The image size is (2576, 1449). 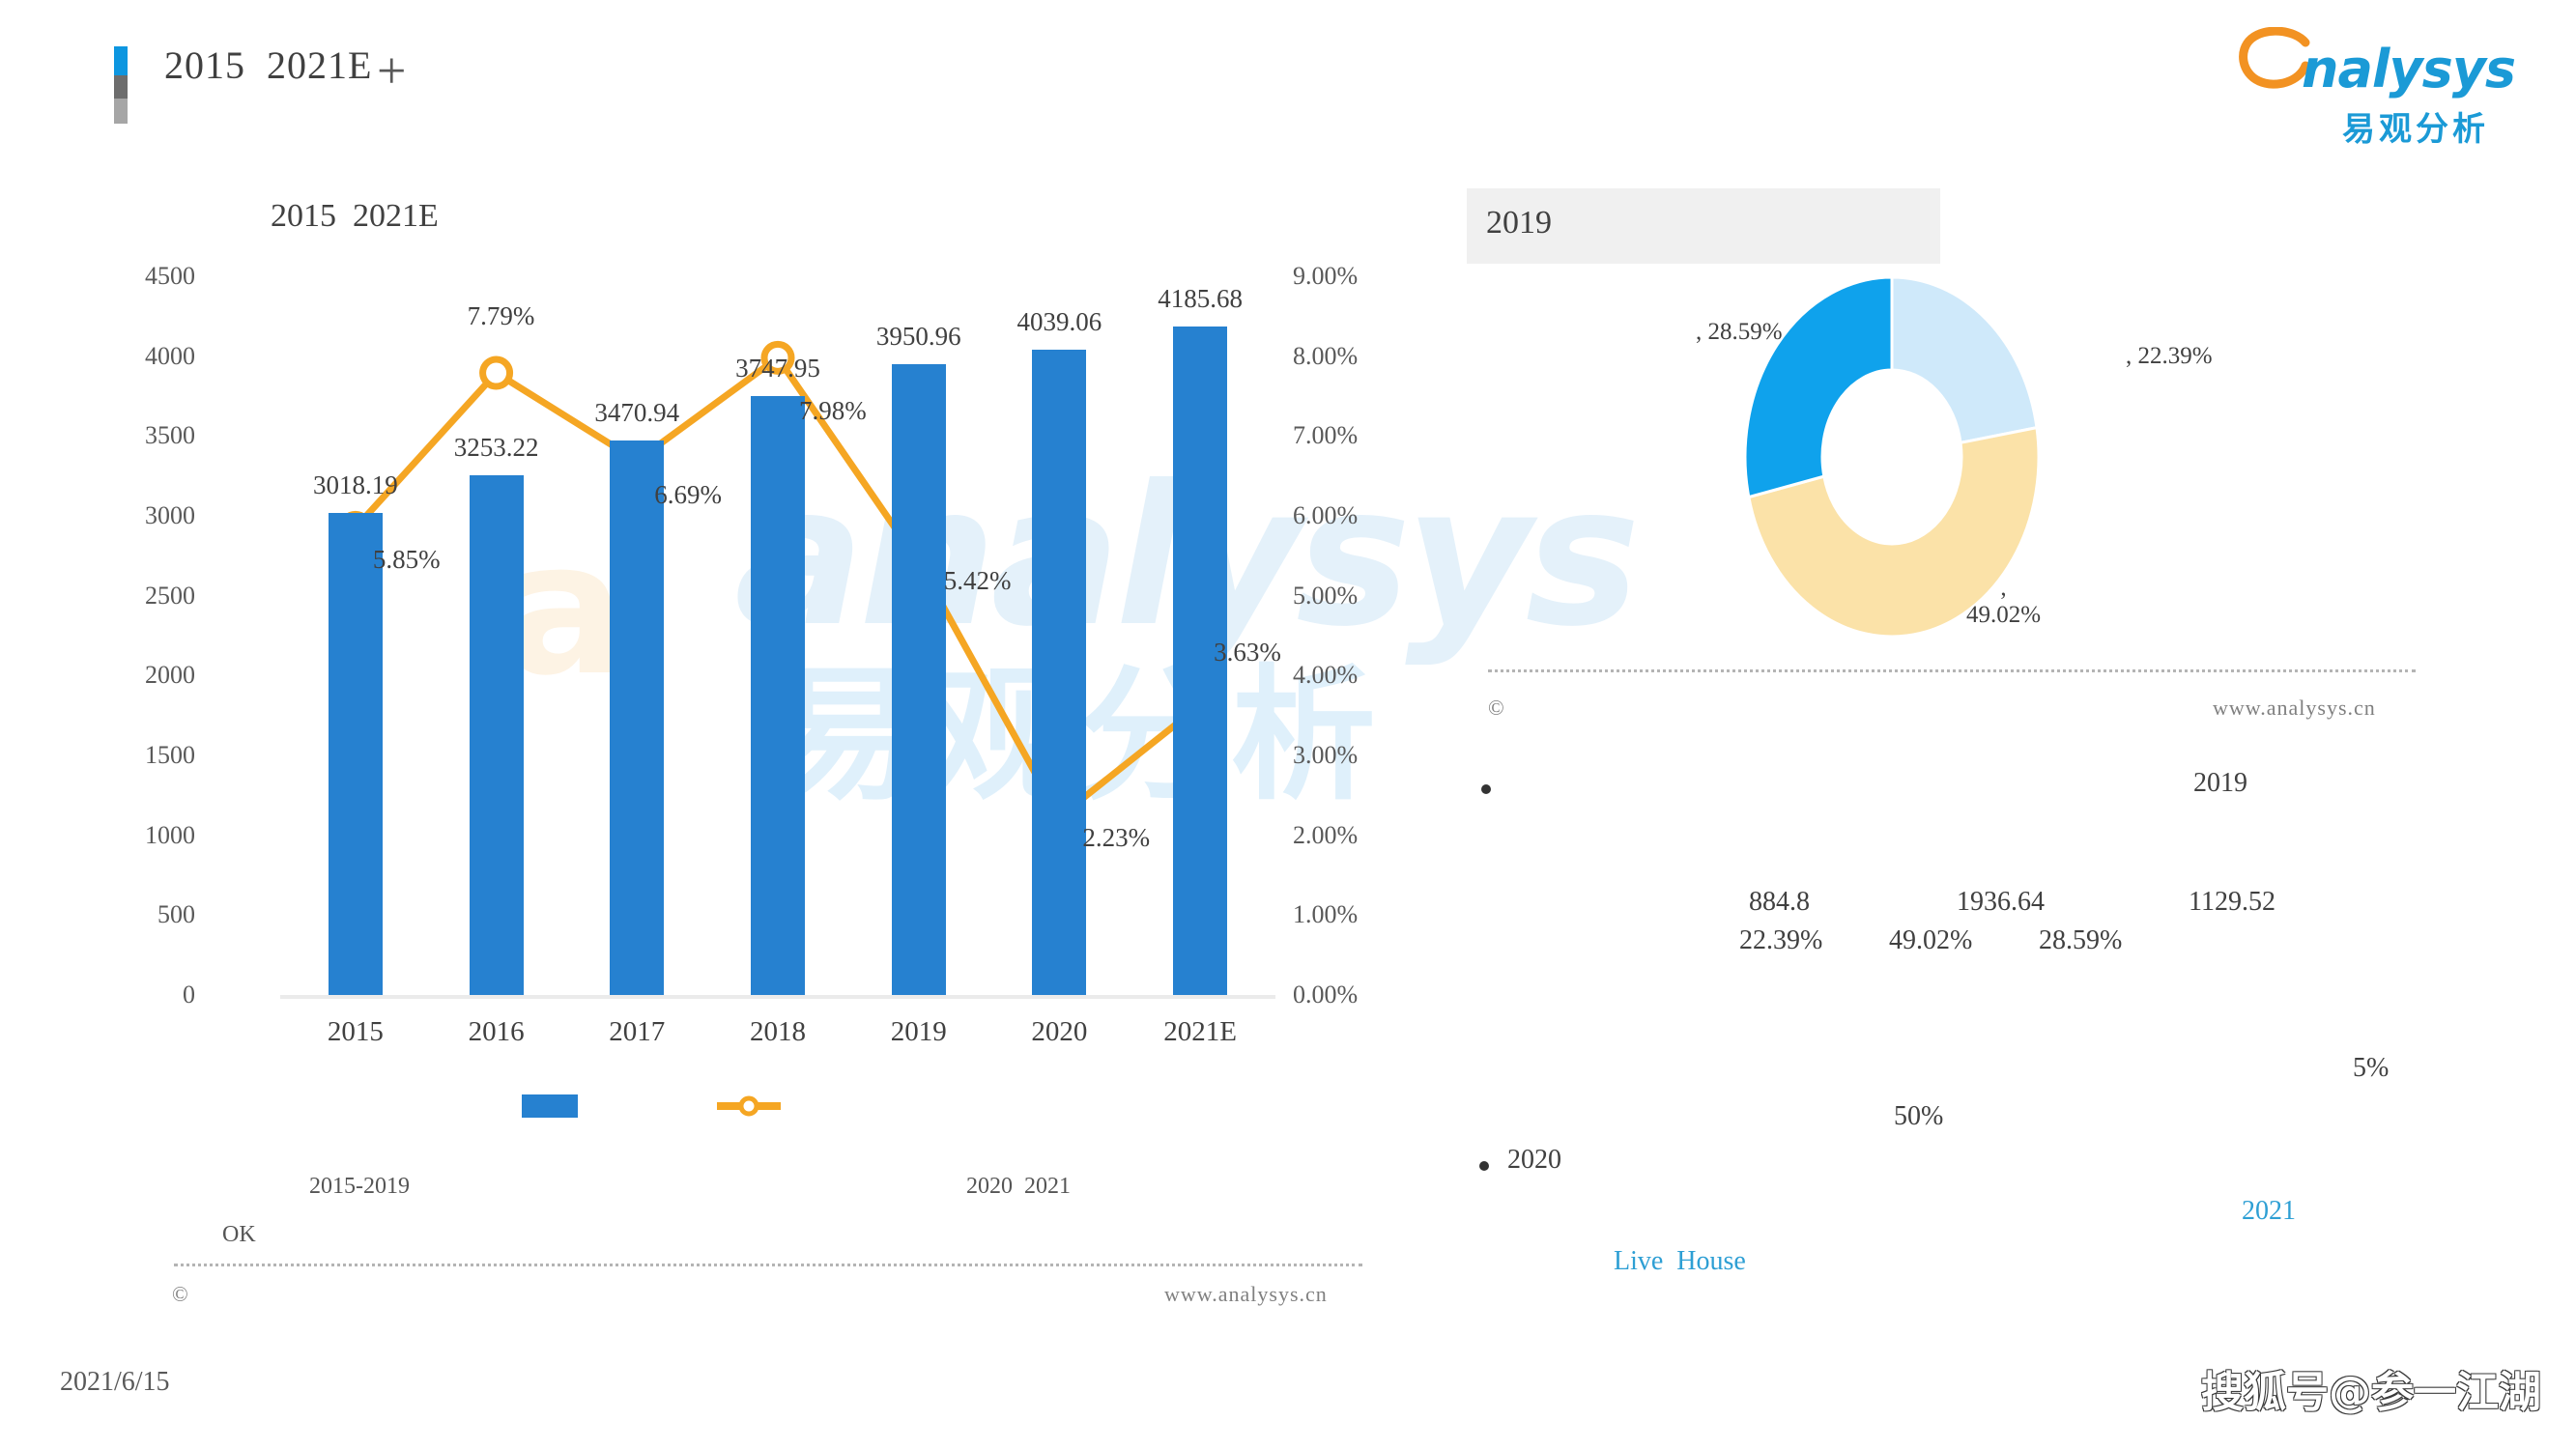 What do you see at coordinates (1246, 1294) in the screenshot?
I see `left-footer-url: www.analysys.cn` at bounding box center [1246, 1294].